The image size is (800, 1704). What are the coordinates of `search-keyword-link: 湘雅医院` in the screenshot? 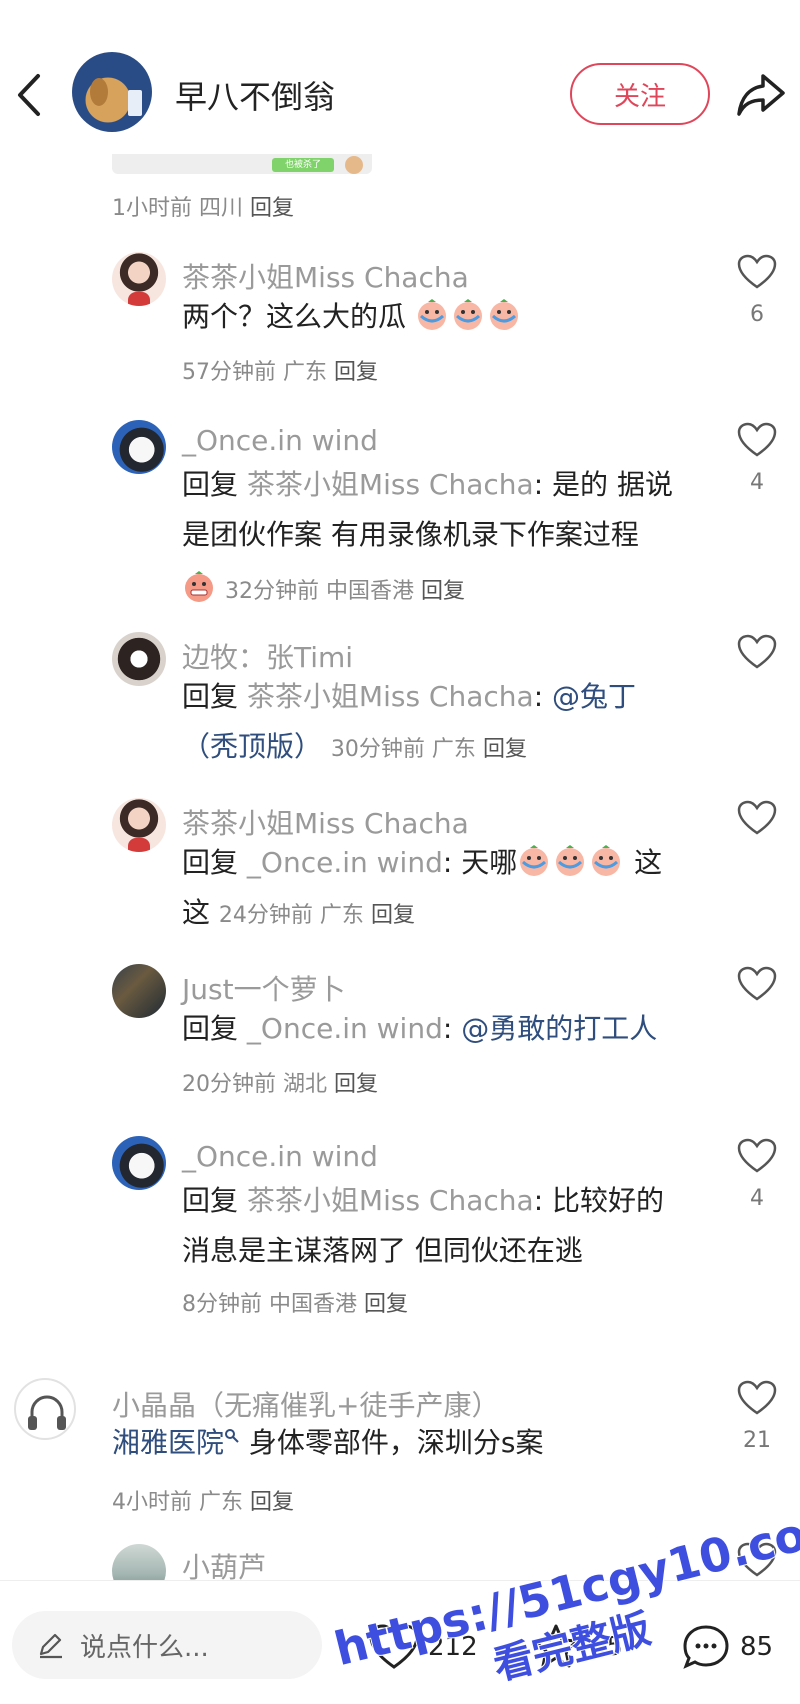 It's located at (168, 1442).